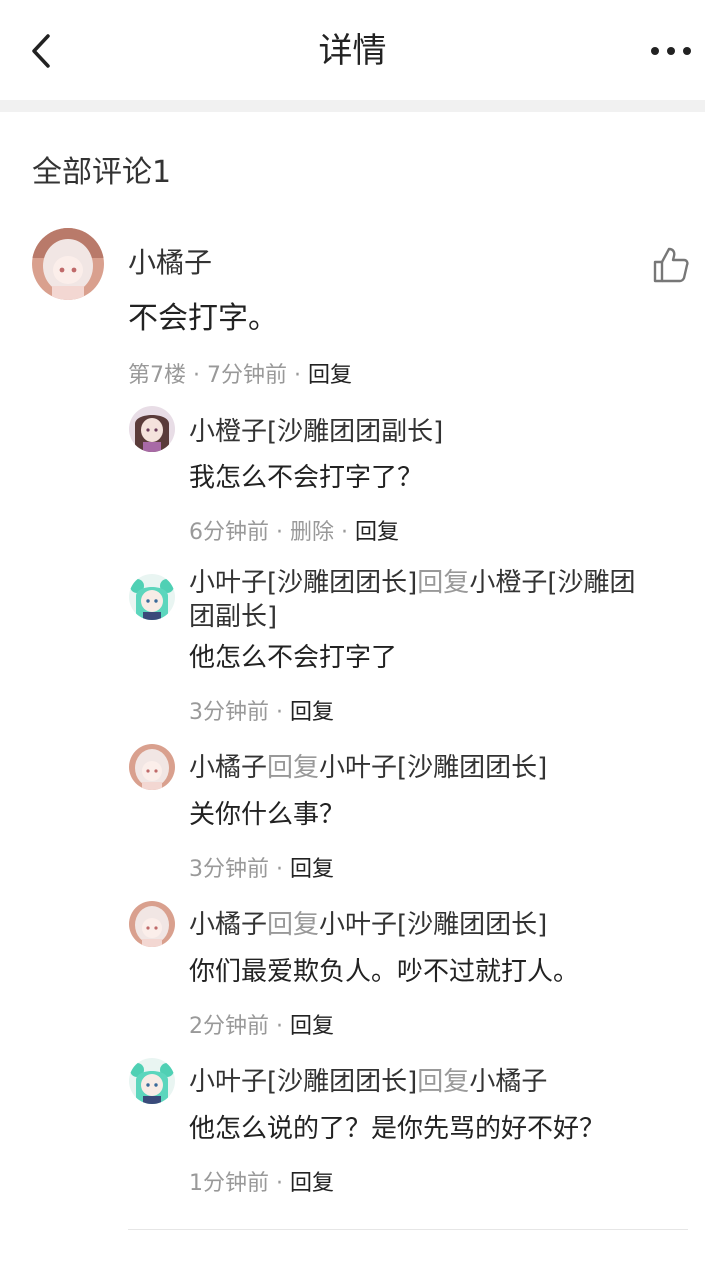 This screenshot has height=1262, width=705. I want to click on avatar-girl-brown-icon, so click(152, 429).